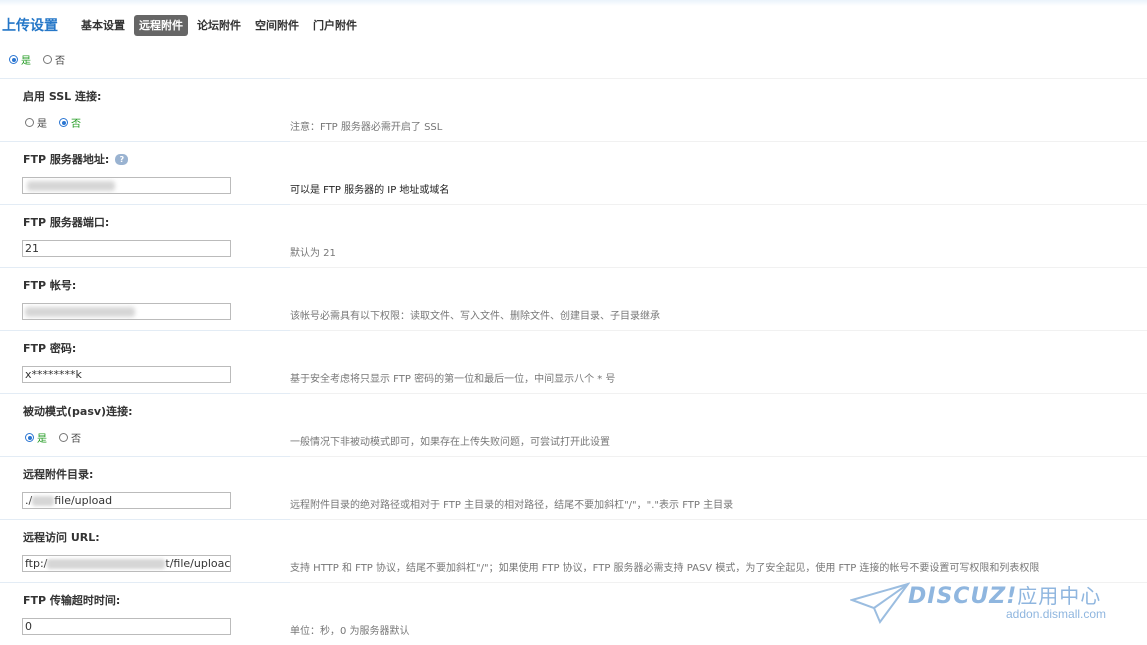 The height and width of the screenshot is (645, 1147). I want to click on enable-remote-yes: 是, so click(20, 59).